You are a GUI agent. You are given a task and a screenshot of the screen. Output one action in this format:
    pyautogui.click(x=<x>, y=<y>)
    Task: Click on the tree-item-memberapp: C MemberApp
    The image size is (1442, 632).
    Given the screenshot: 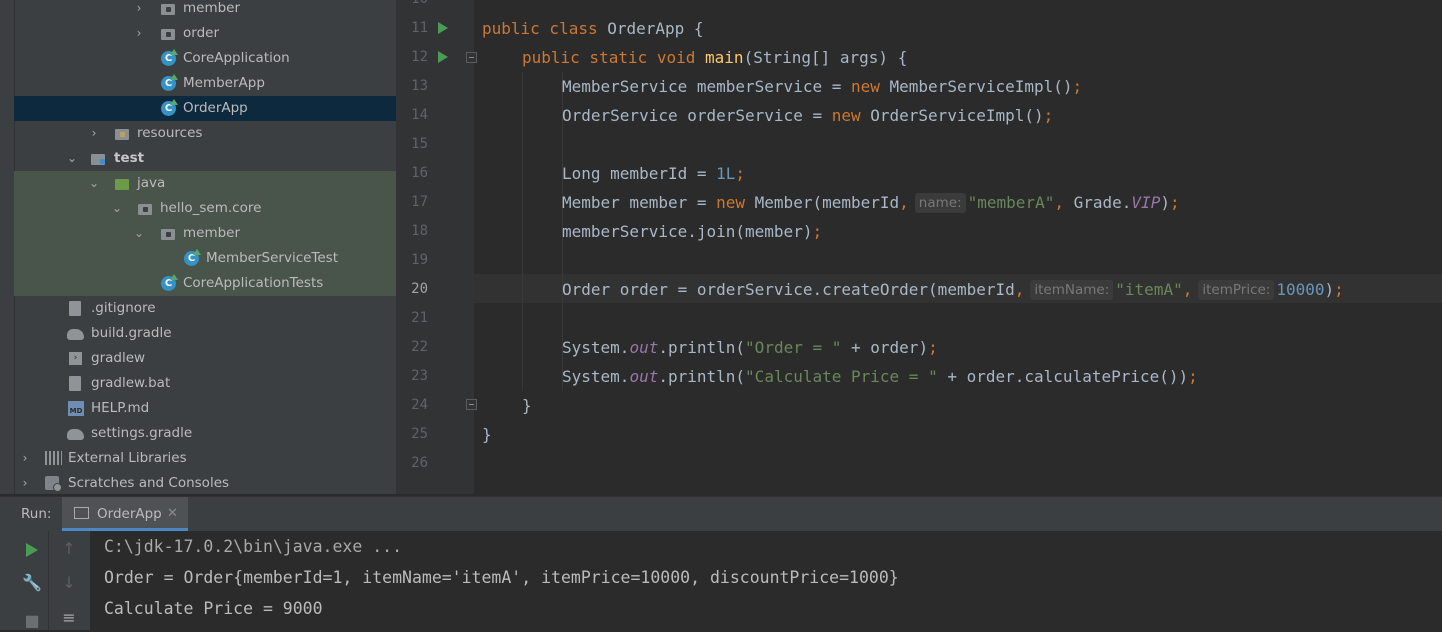 What is the action you would take?
    pyautogui.click(x=205, y=83)
    